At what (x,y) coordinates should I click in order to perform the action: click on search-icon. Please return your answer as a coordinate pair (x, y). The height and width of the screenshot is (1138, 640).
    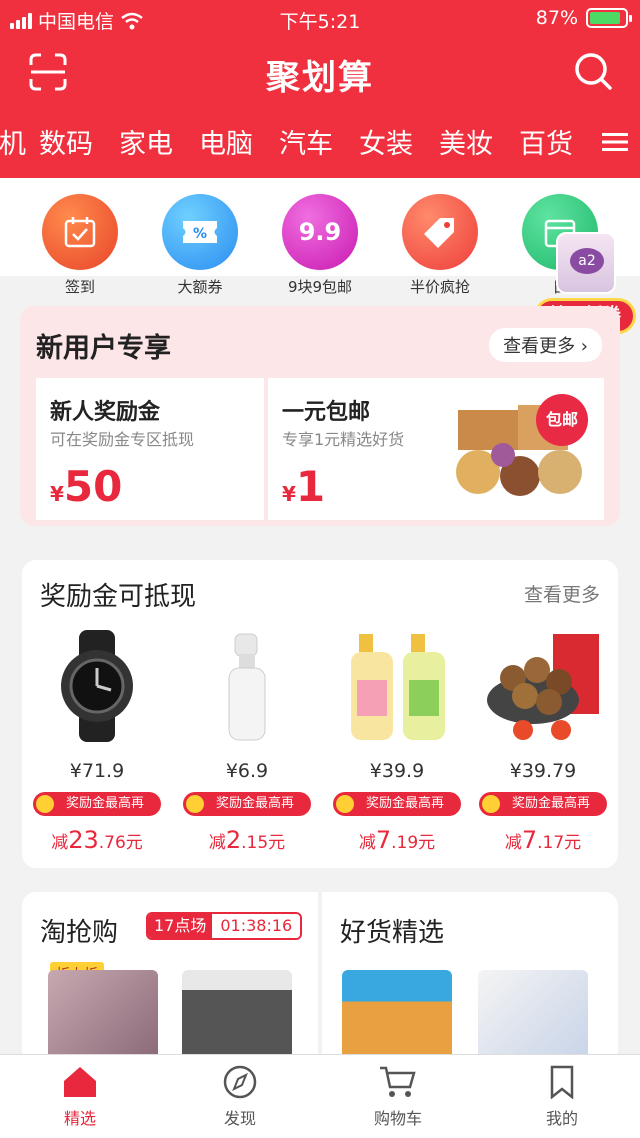
    Looking at the image, I should click on (593, 71).